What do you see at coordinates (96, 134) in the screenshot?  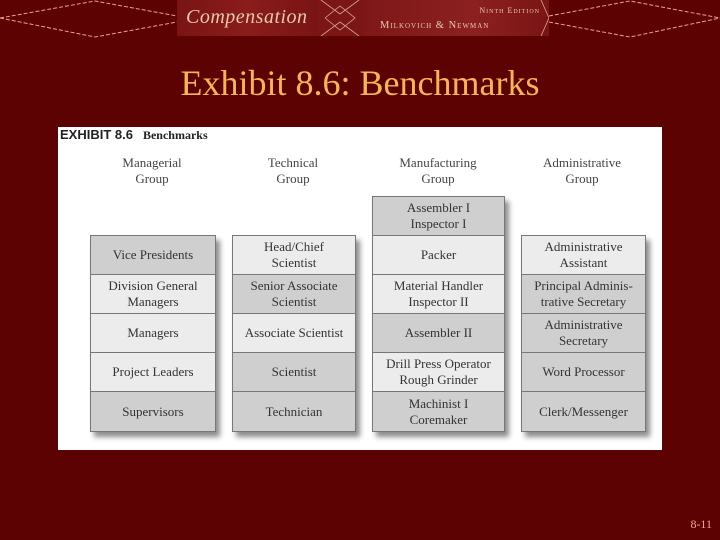 I see `exhibit-number: EXHIBIT 8.6` at bounding box center [96, 134].